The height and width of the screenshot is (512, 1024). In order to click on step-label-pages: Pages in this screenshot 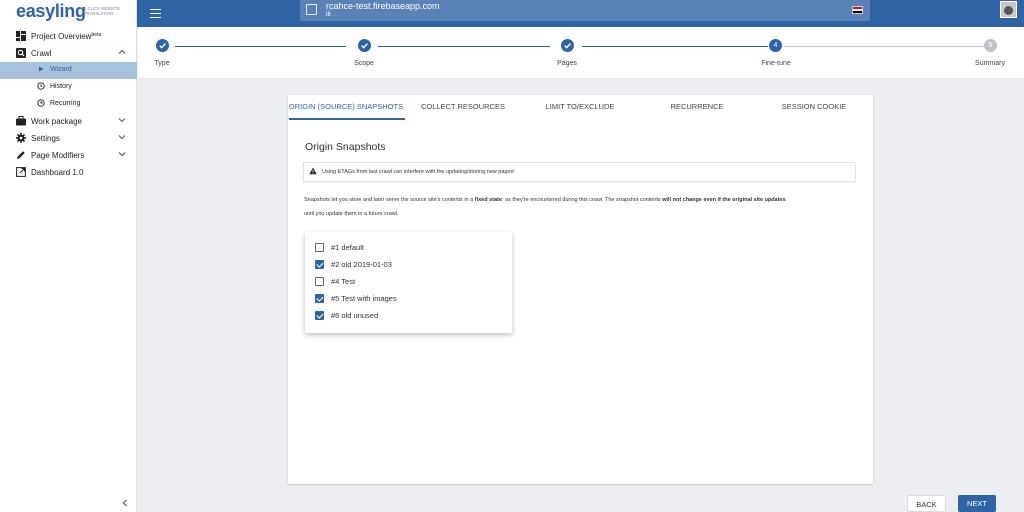, I will do `click(567, 63)`.